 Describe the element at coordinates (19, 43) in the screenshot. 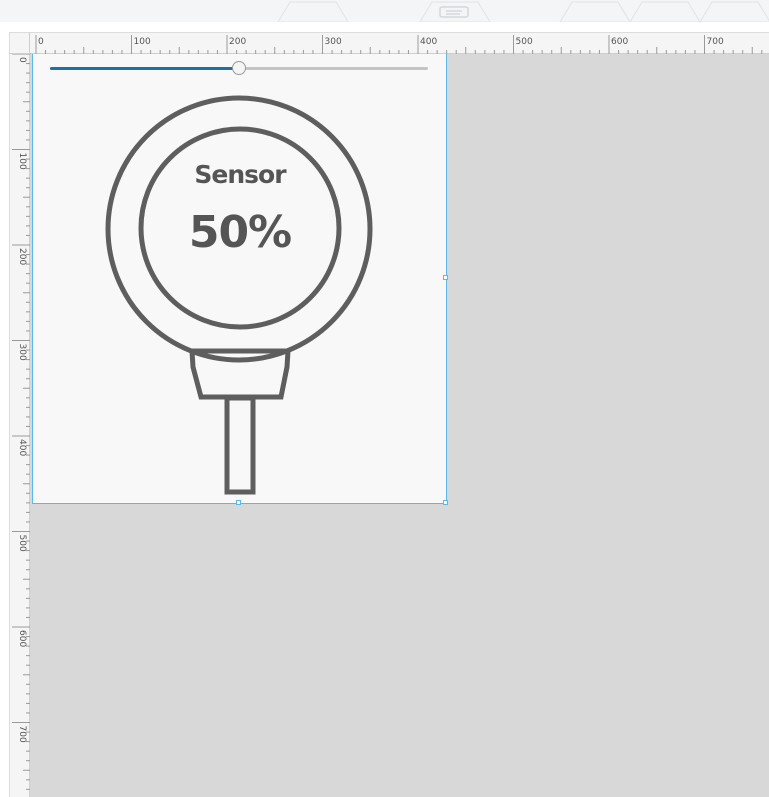

I see `ruler-corner` at that location.